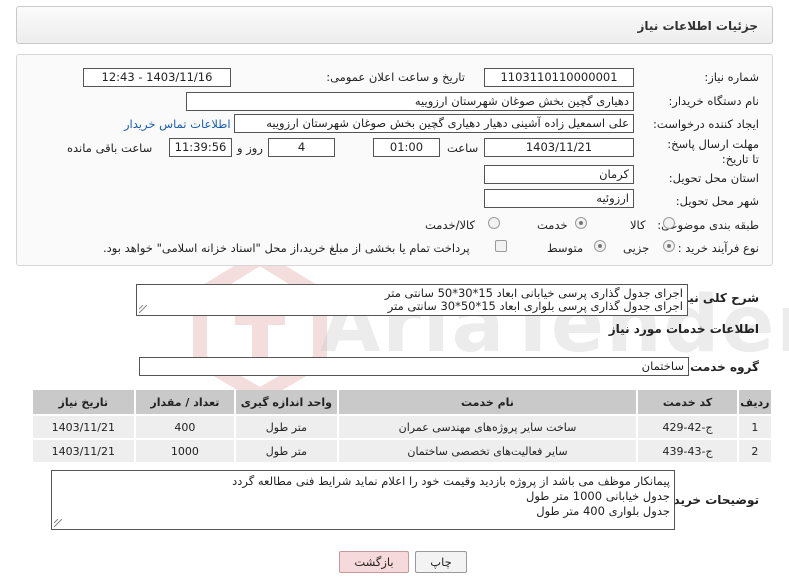 This screenshot has width=789, height=588. Describe the element at coordinates (731, 77) in the screenshot. I see `need-number-label: شماره نیاز:` at that location.